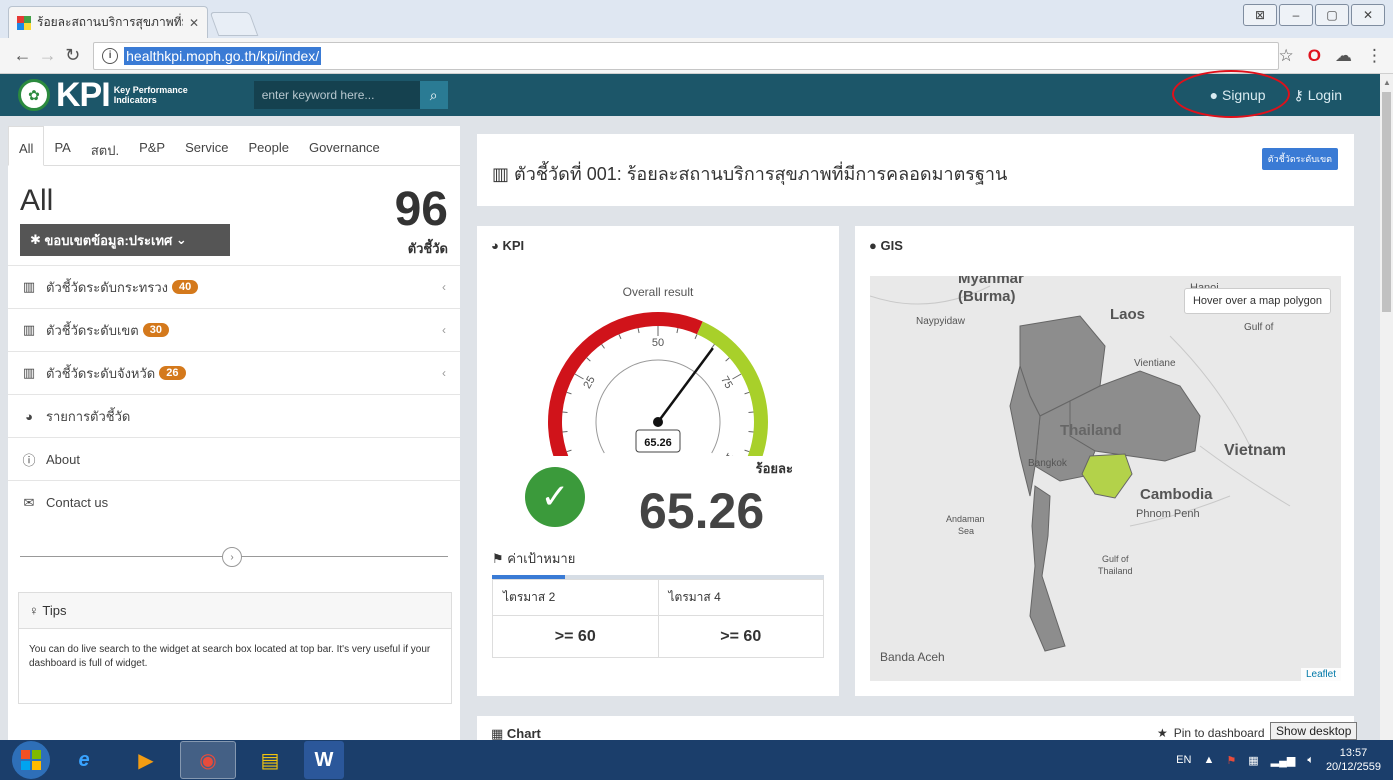  I want to click on map-label-gulf-thailand: Thailand, so click(1115, 571).